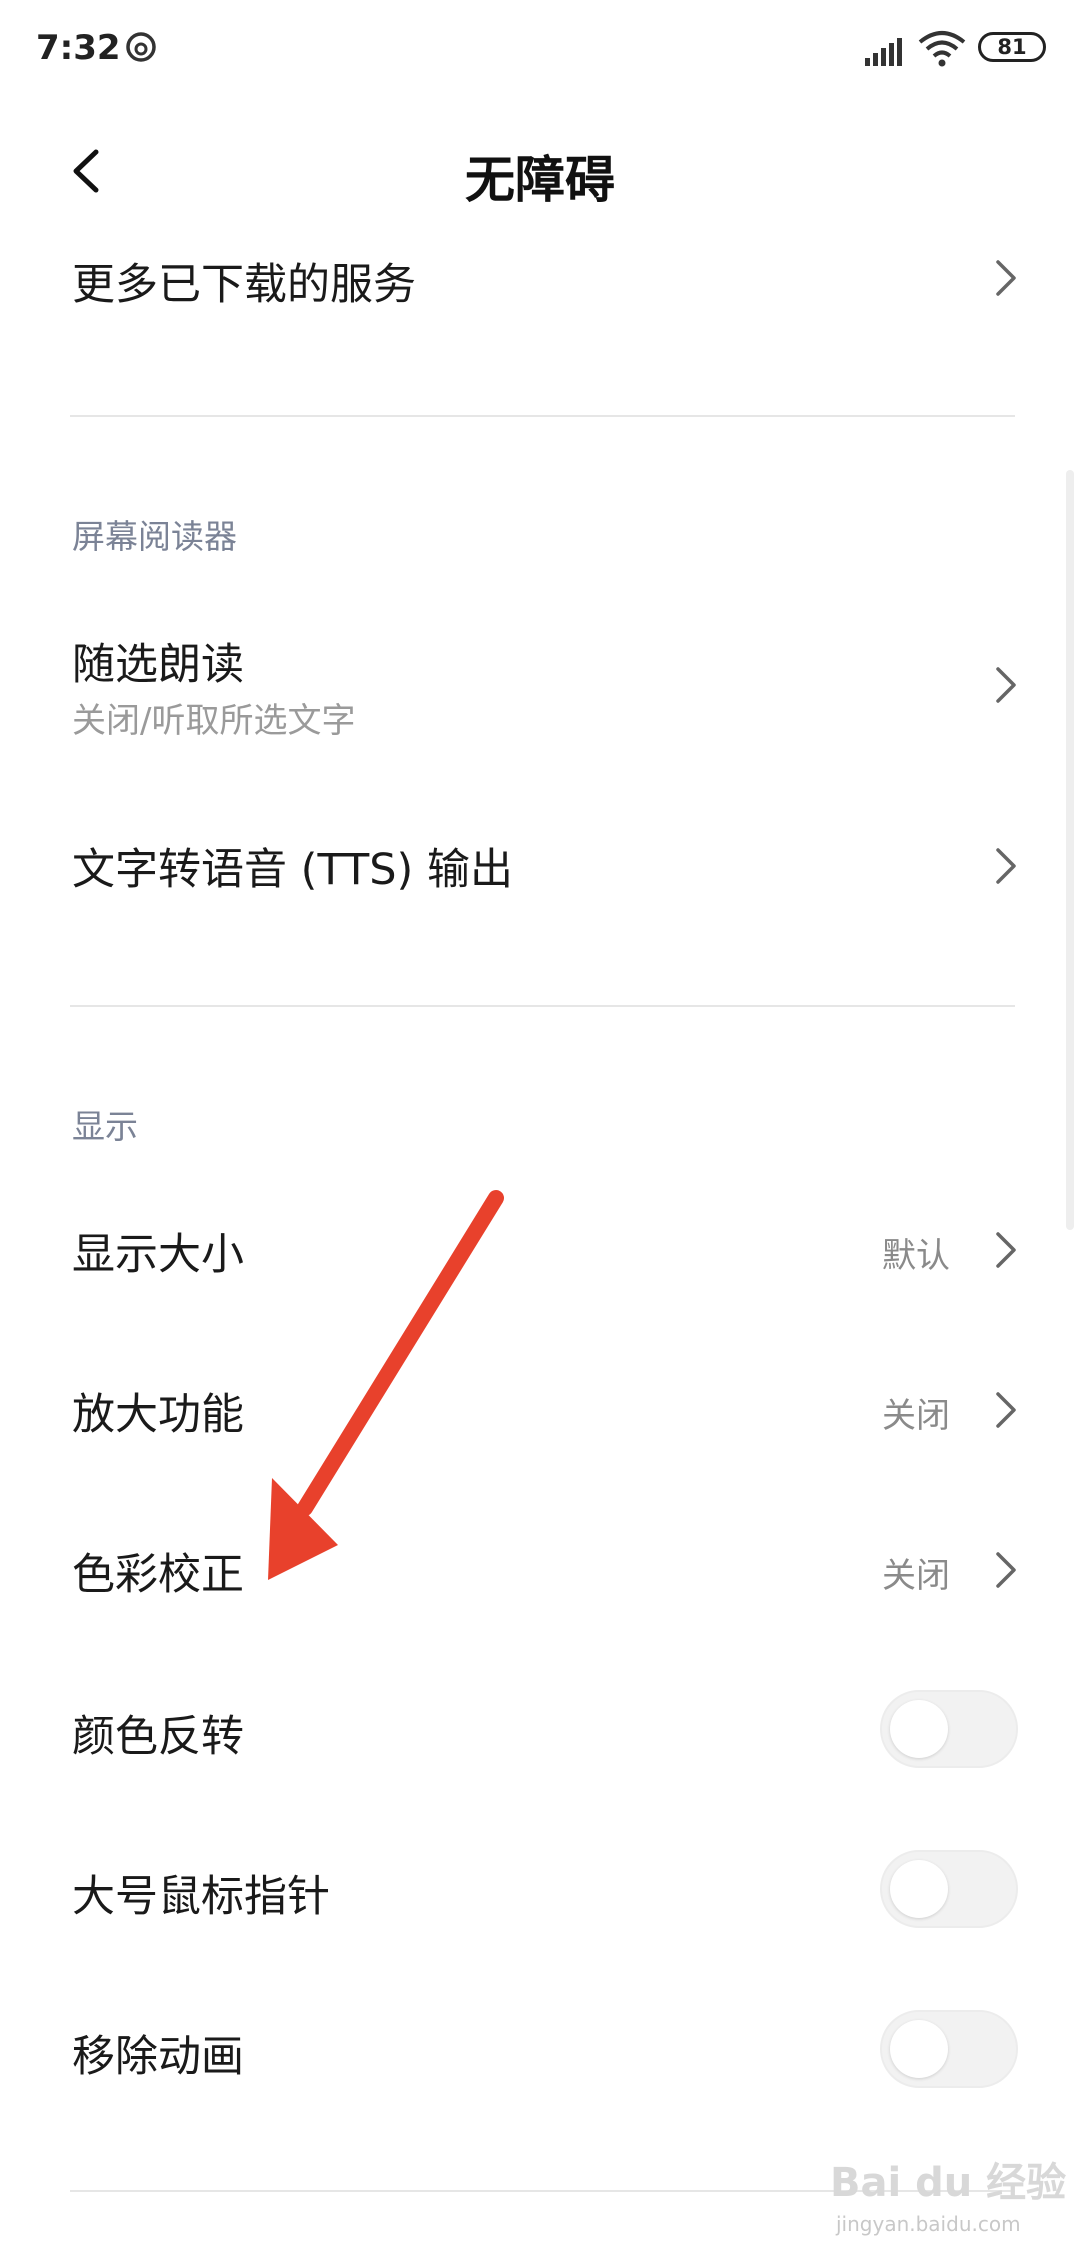 This screenshot has width=1080, height=2248. I want to click on section-header-display: 显示, so click(105, 1126).